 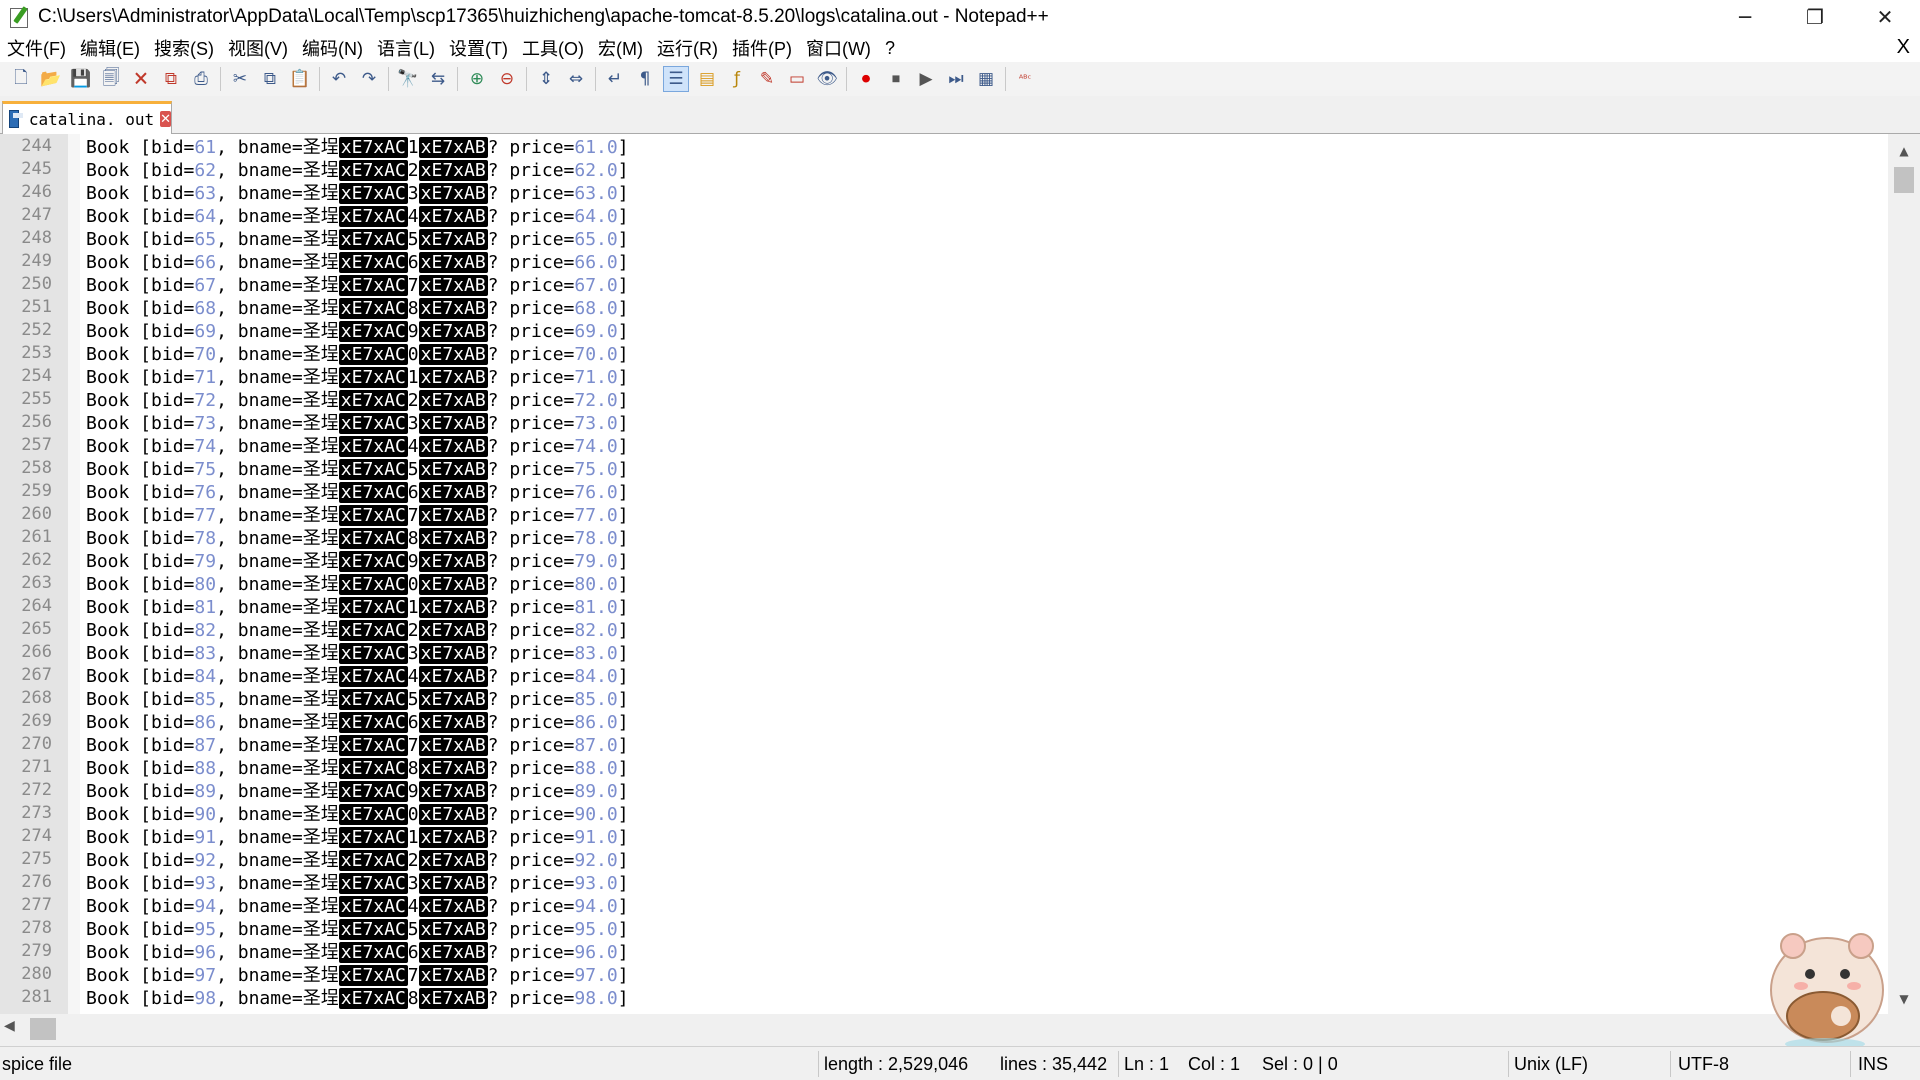 I want to click on function-list-icon: ƒ, so click(x=737, y=79).